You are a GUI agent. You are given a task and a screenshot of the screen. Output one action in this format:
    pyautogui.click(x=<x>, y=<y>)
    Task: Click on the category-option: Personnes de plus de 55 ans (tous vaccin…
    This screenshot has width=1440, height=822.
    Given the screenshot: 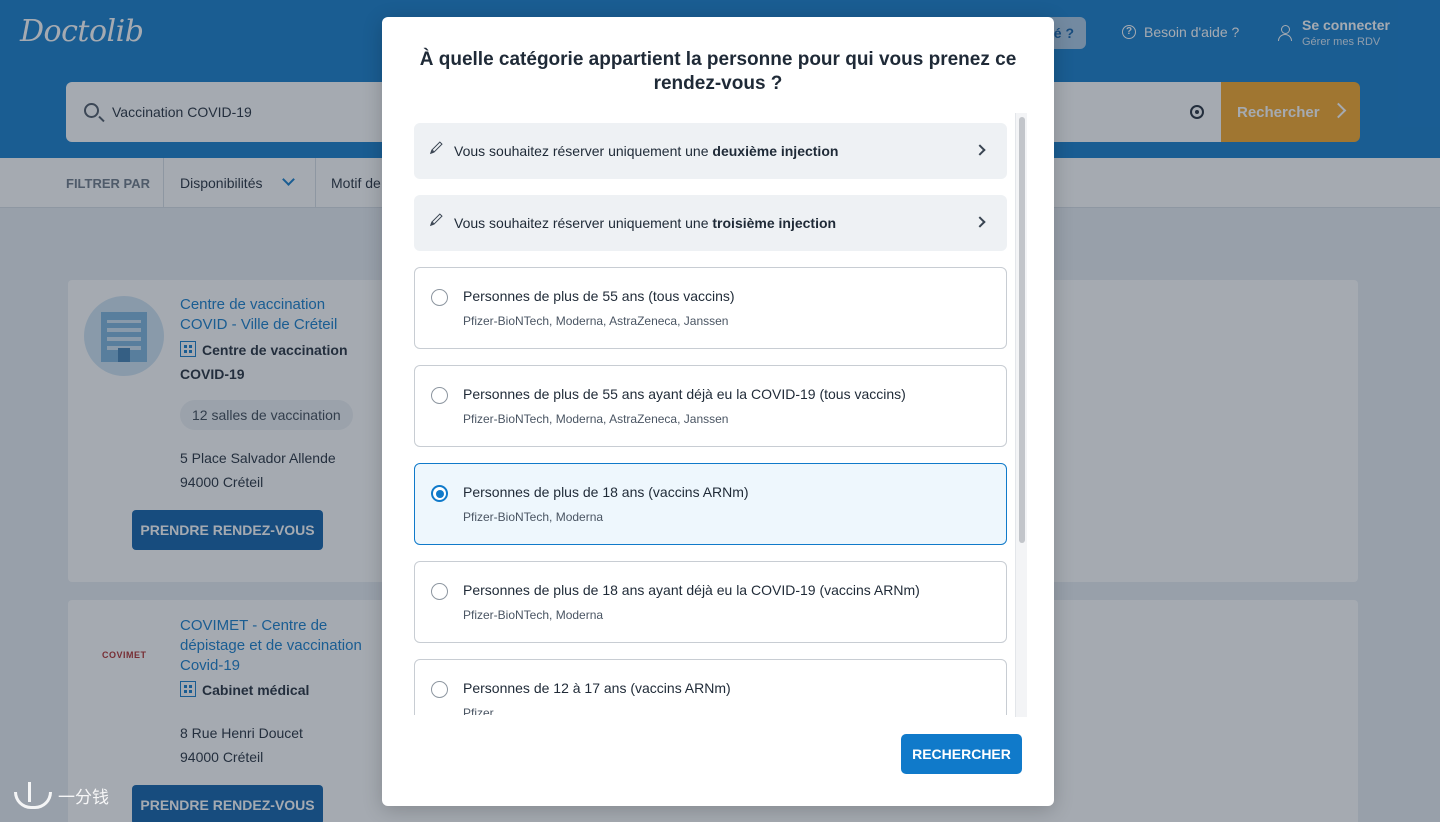 What is the action you would take?
    pyautogui.click(x=710, y=308)
    